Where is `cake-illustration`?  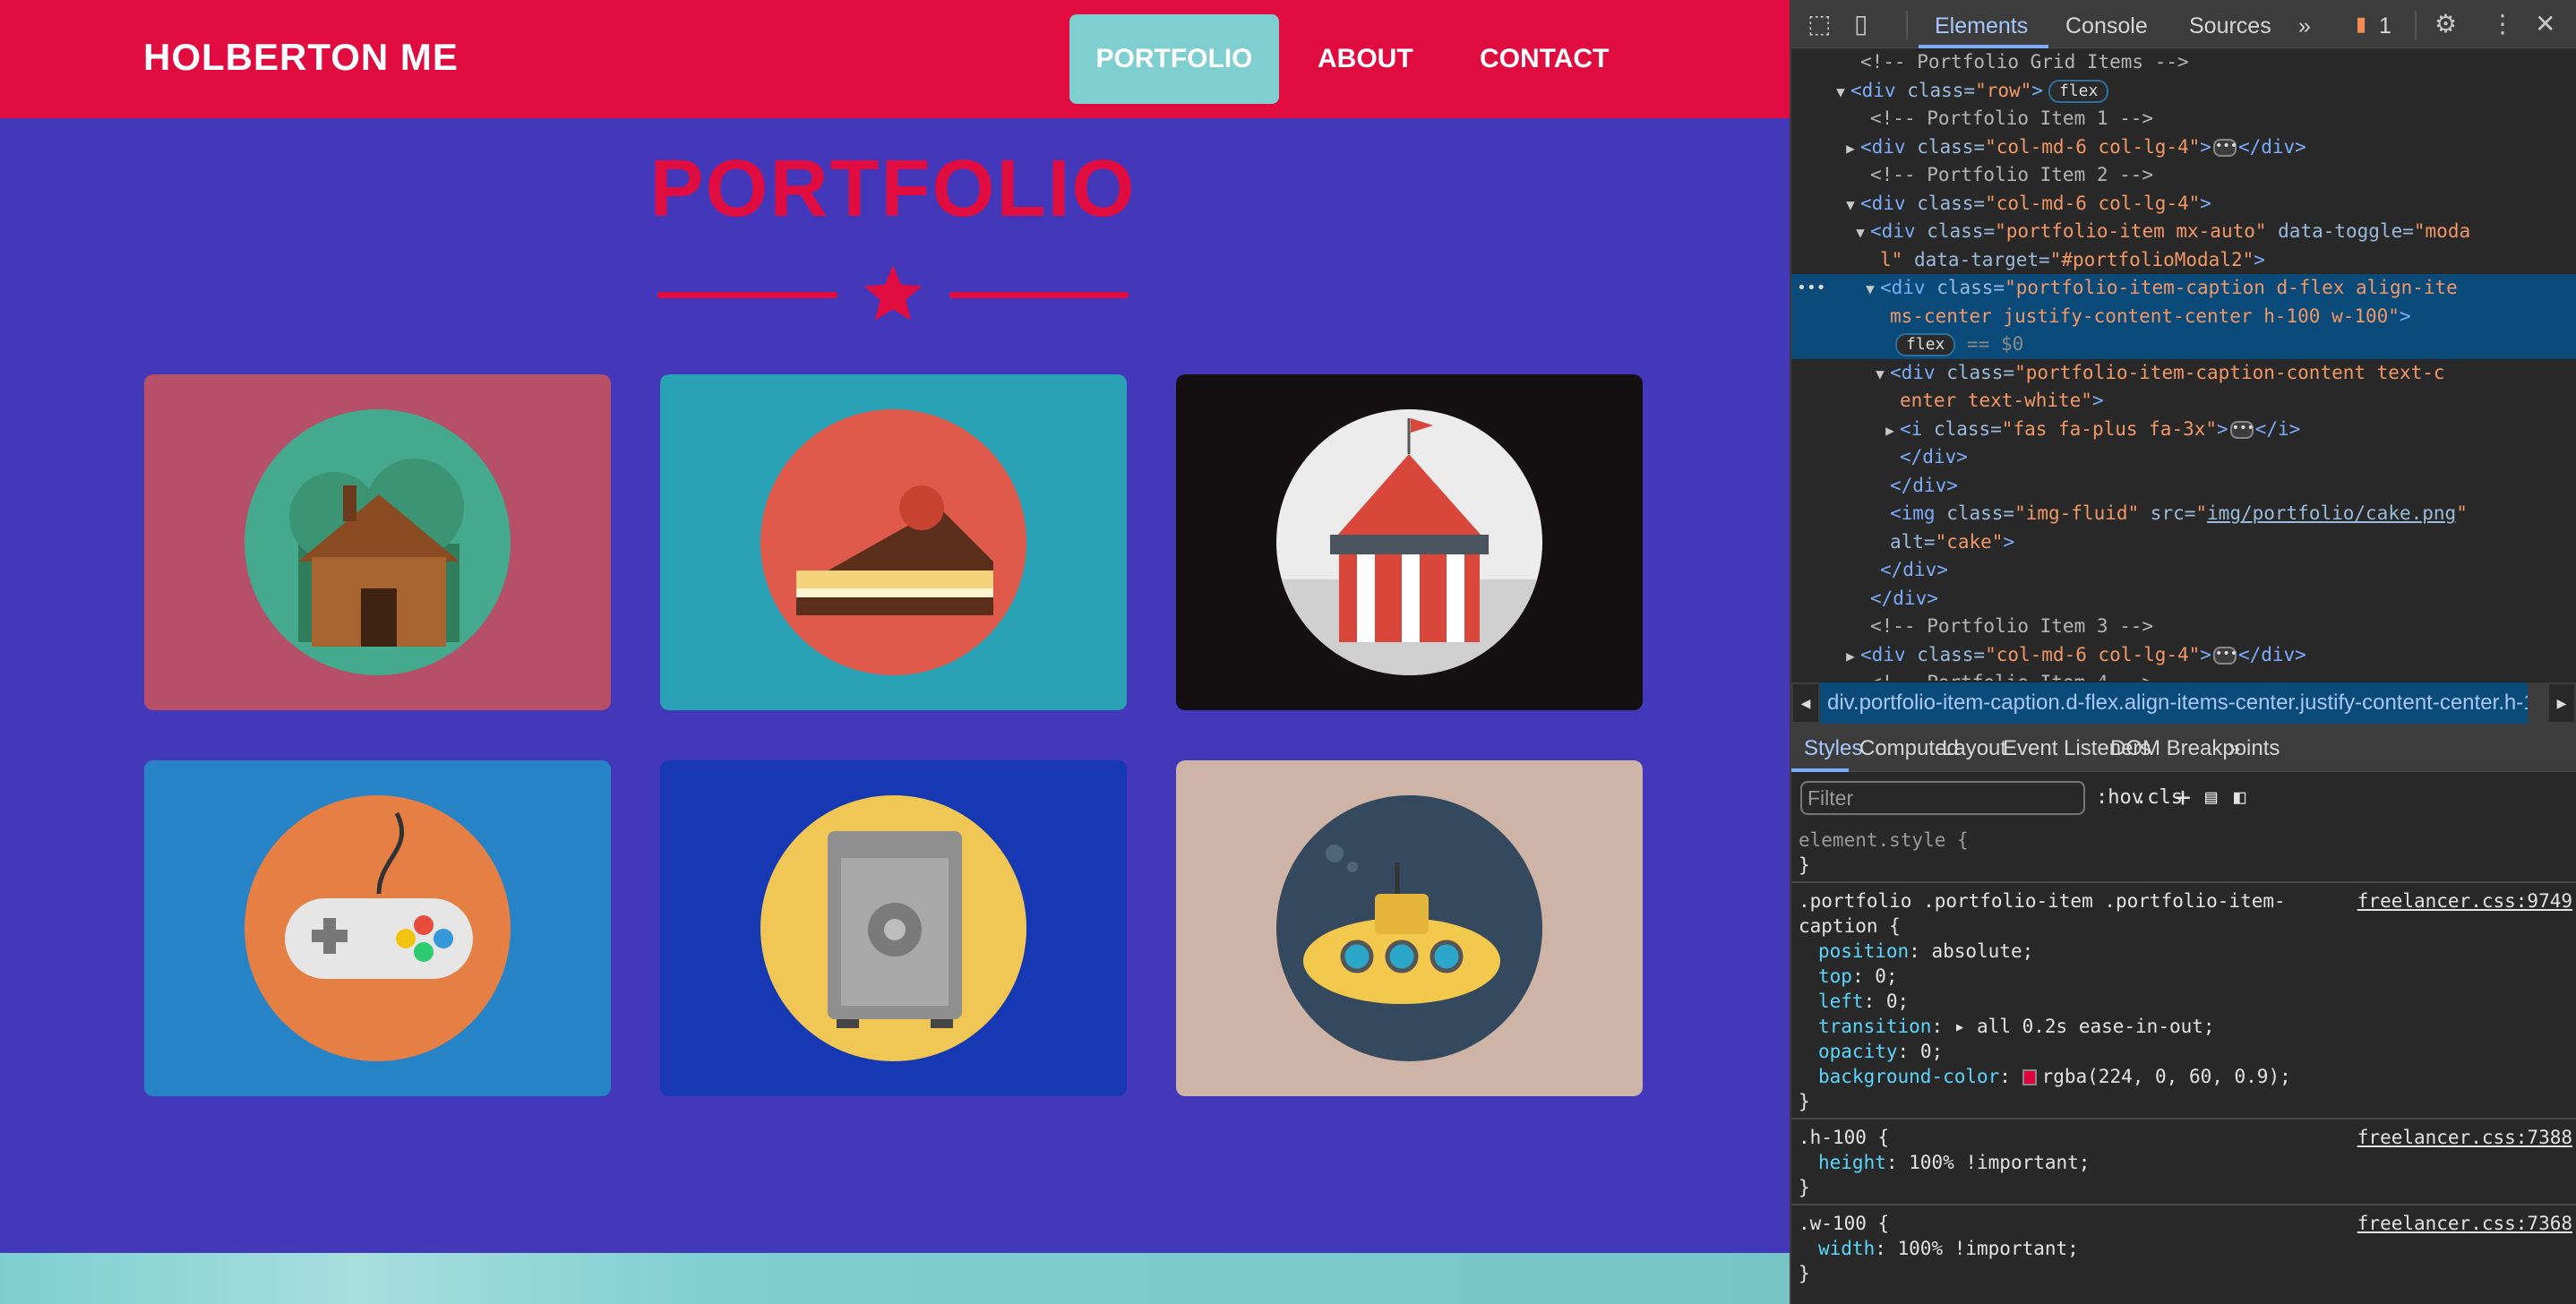
cake-illustration is located at coordinates (893, 542).